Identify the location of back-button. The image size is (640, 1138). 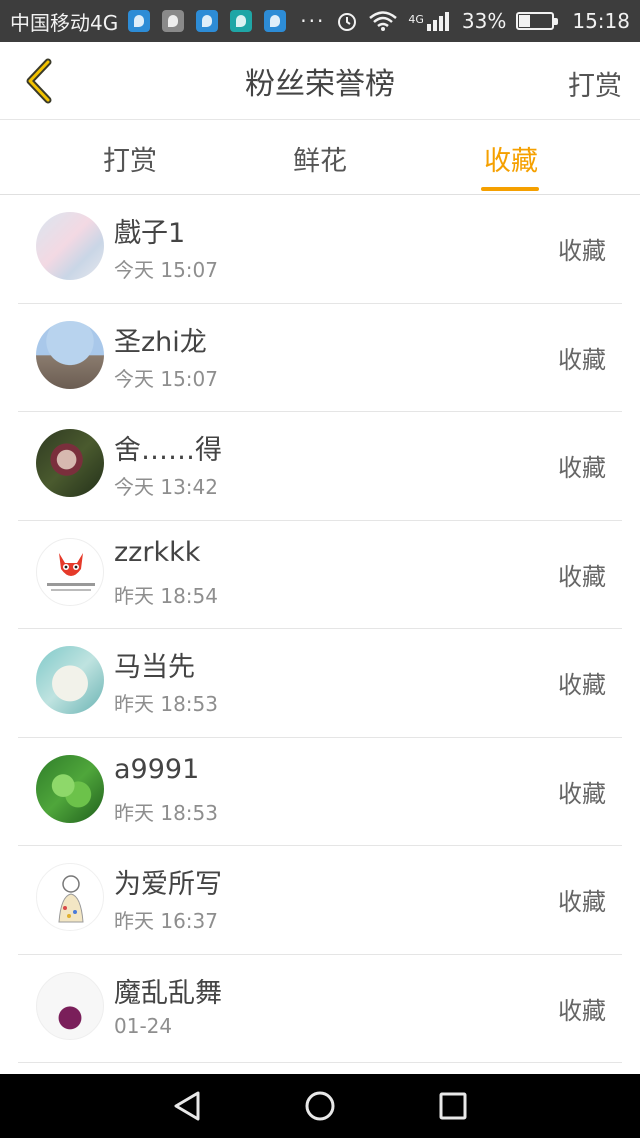
(39, 81).